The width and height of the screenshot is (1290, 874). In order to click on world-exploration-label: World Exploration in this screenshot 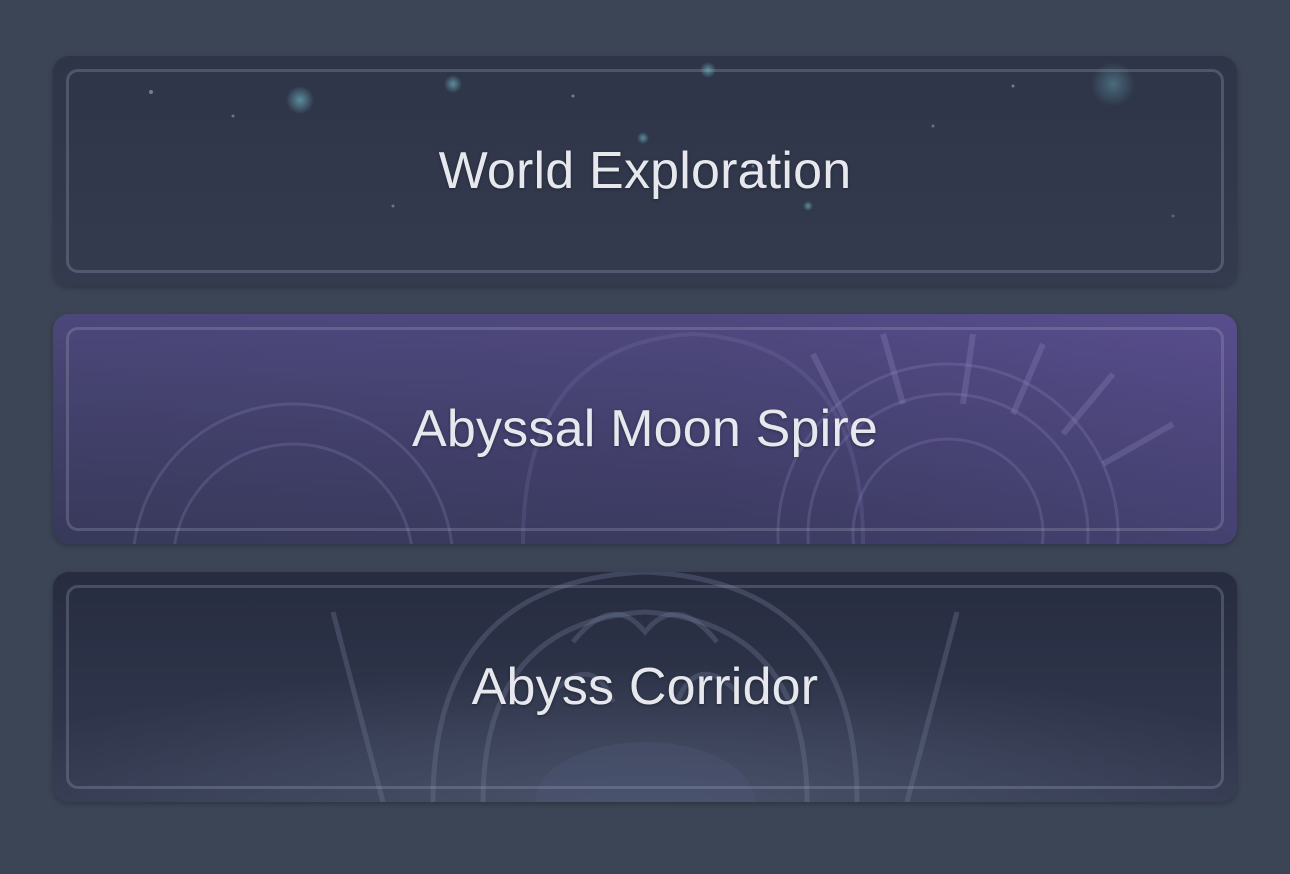, I will do `click(645, 171)`.